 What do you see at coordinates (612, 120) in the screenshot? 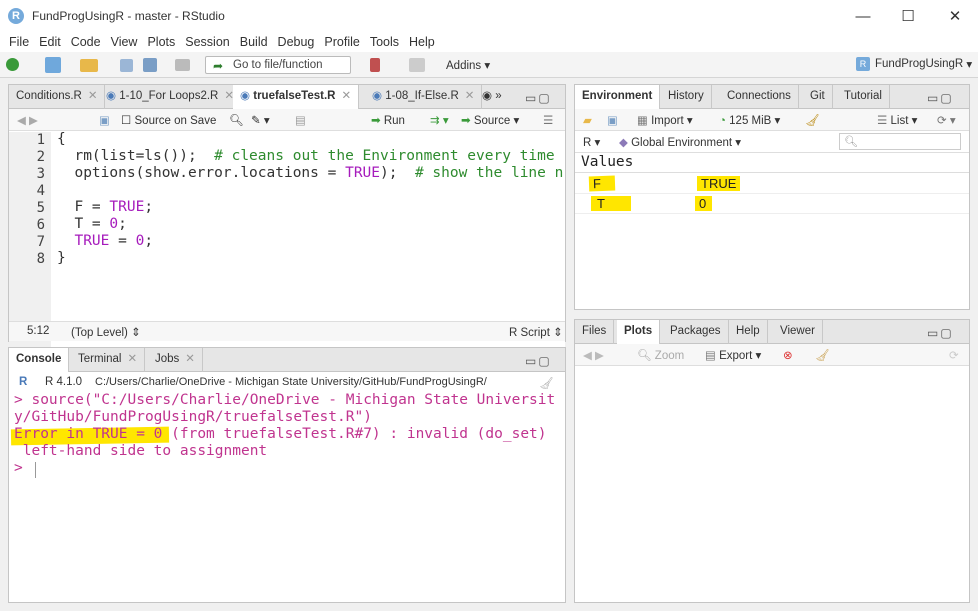
I see `save-workspace-icon: ▣` at bounding box center [612, 120].